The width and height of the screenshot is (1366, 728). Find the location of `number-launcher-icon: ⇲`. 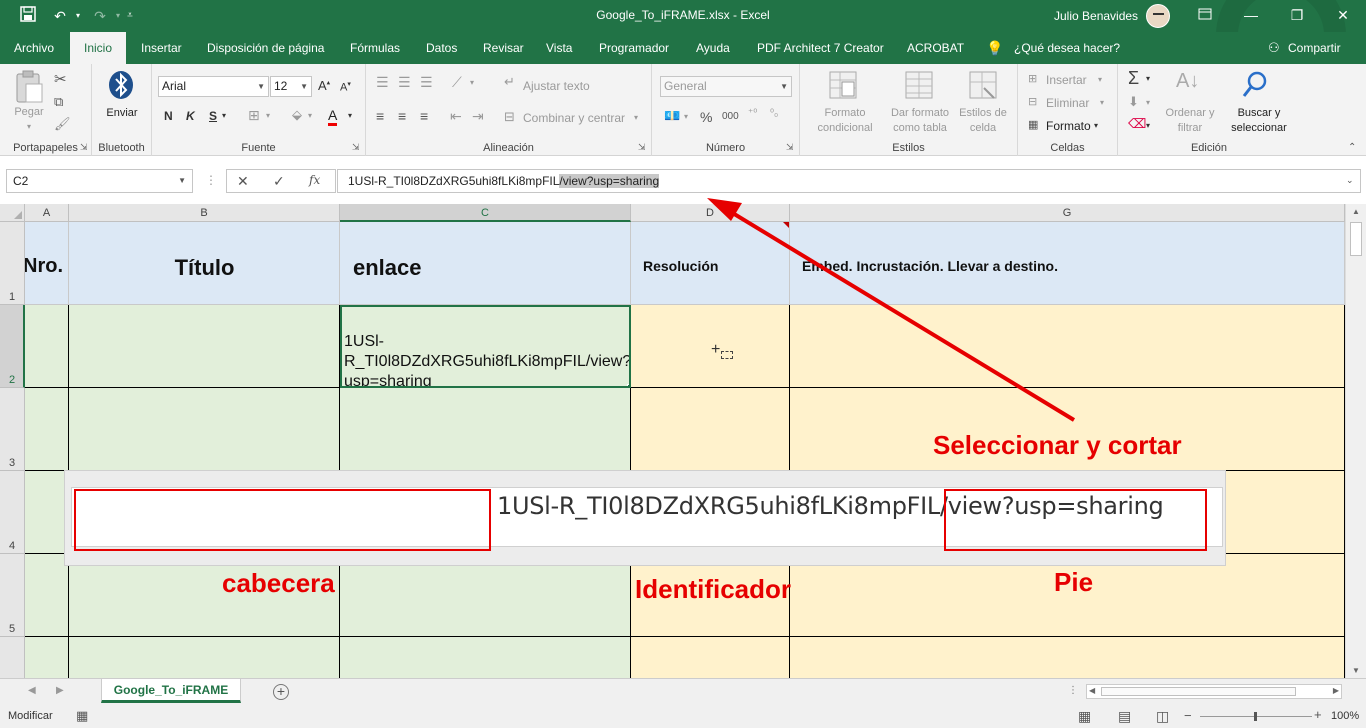

number-launcher-icon: ⇲ is located at coordinates (790, 147).